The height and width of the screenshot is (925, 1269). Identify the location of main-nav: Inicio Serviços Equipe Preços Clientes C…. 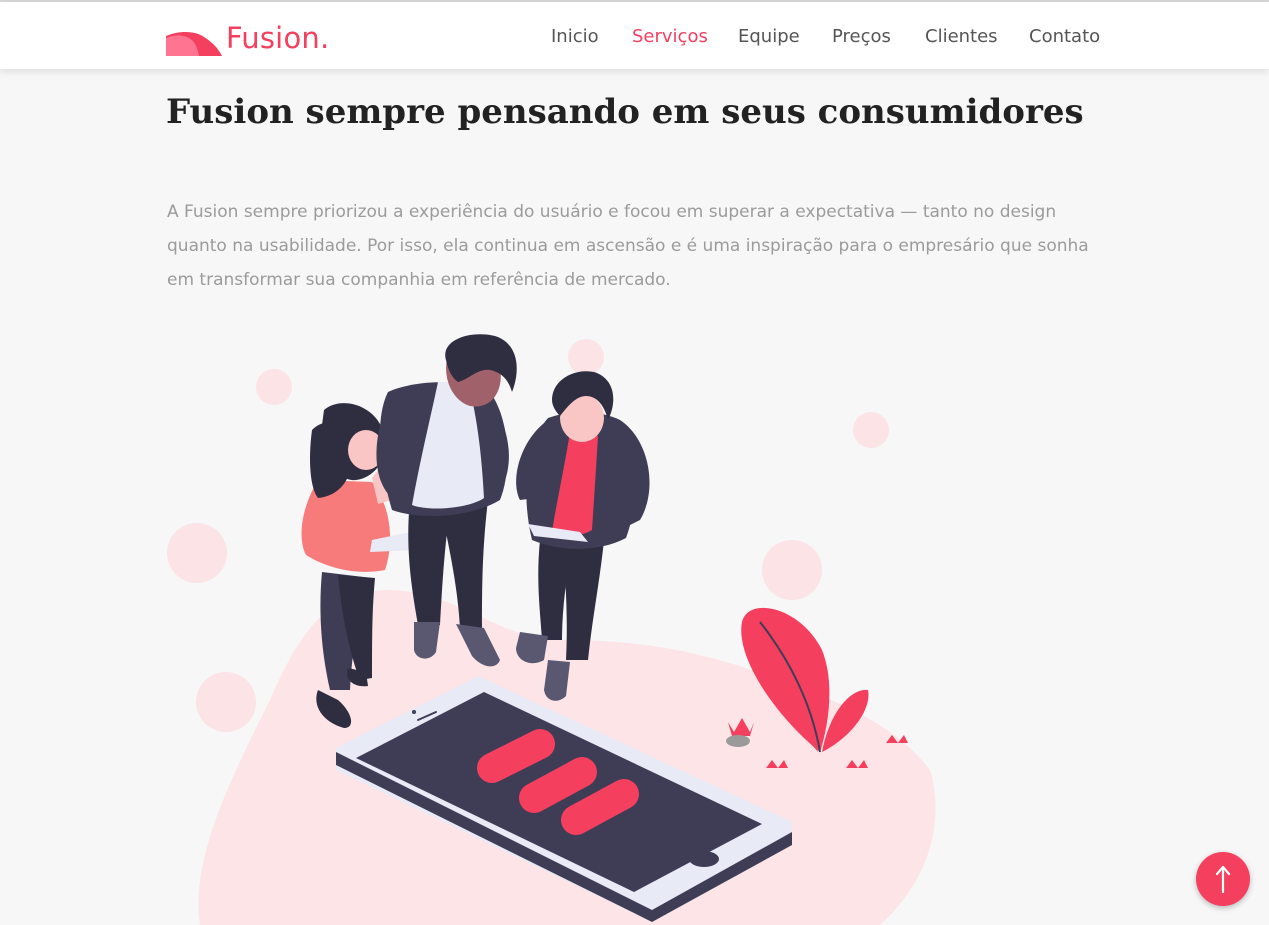
(634, 38).